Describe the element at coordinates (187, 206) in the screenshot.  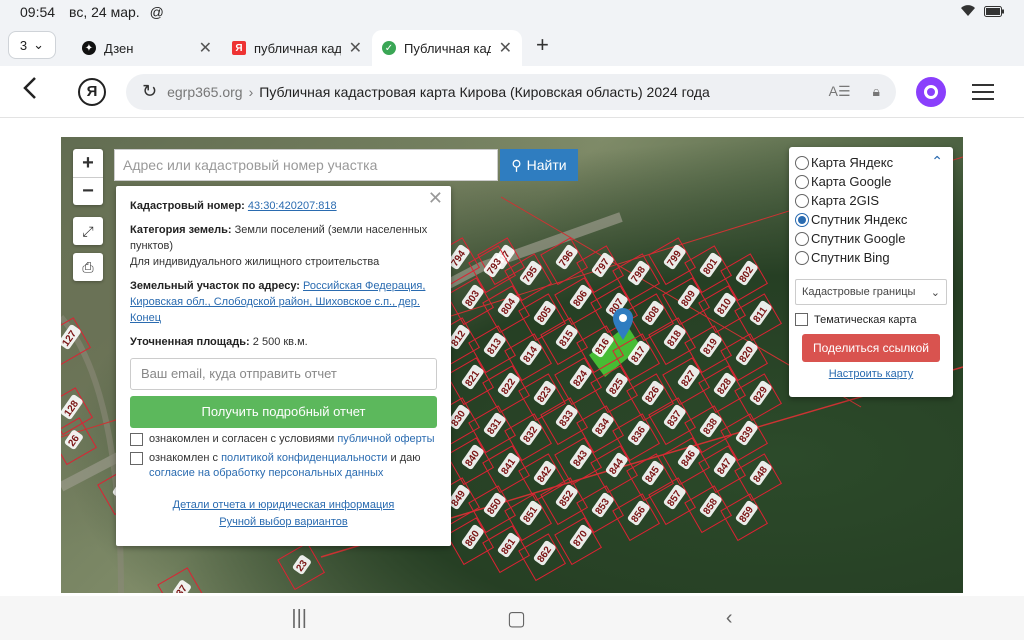
I see `cadastral-number-label: Кадастровый номер:` at that location.